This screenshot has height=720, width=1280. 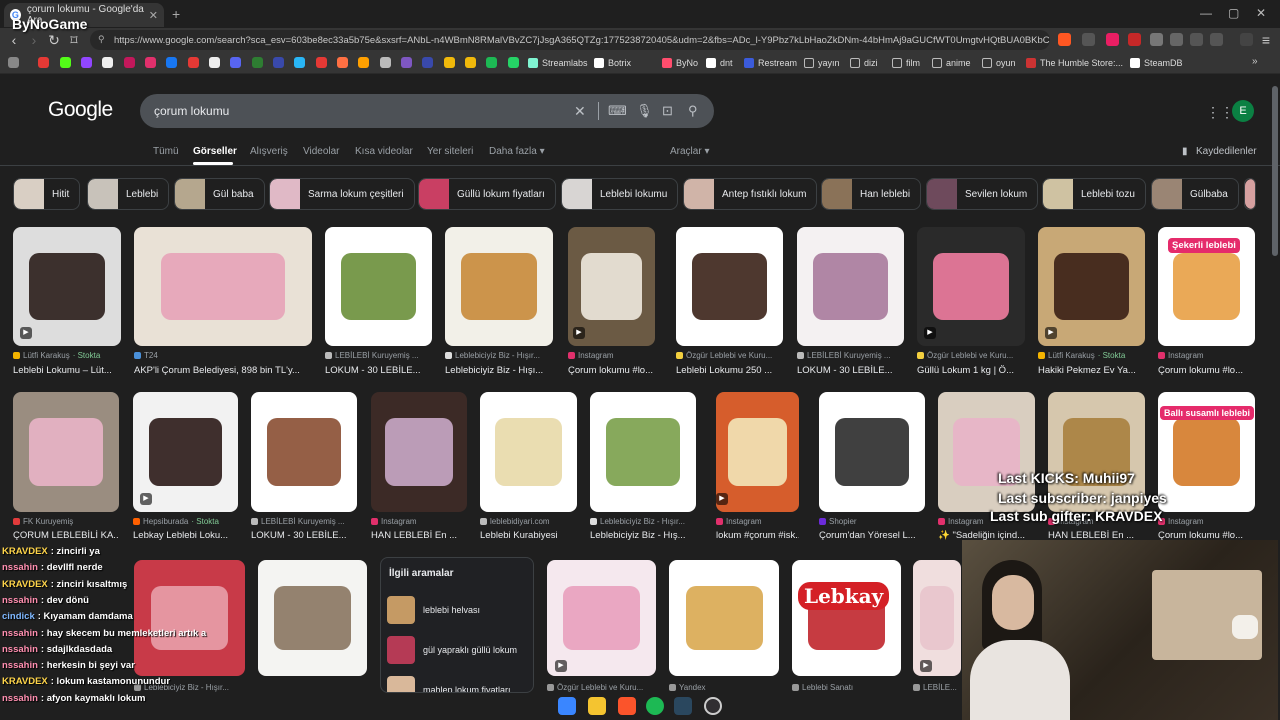 What do you see at coordinates (617, 111) in the screenshot?
I see `keyboard-icon: ⌨` at bounding box center [617, 111].